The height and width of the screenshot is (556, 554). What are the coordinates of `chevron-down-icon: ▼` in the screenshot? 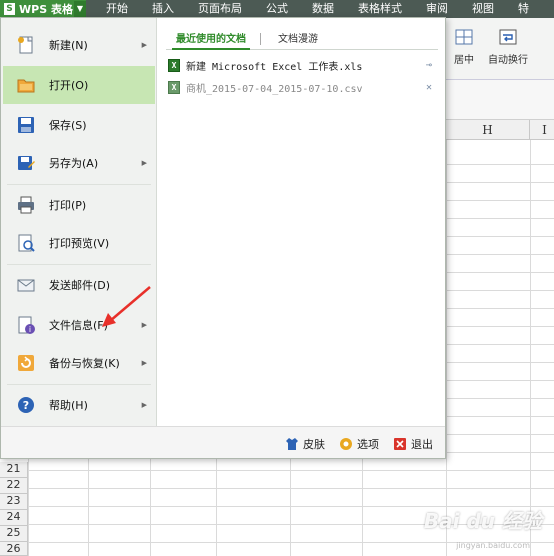 It's located at (80, 9).